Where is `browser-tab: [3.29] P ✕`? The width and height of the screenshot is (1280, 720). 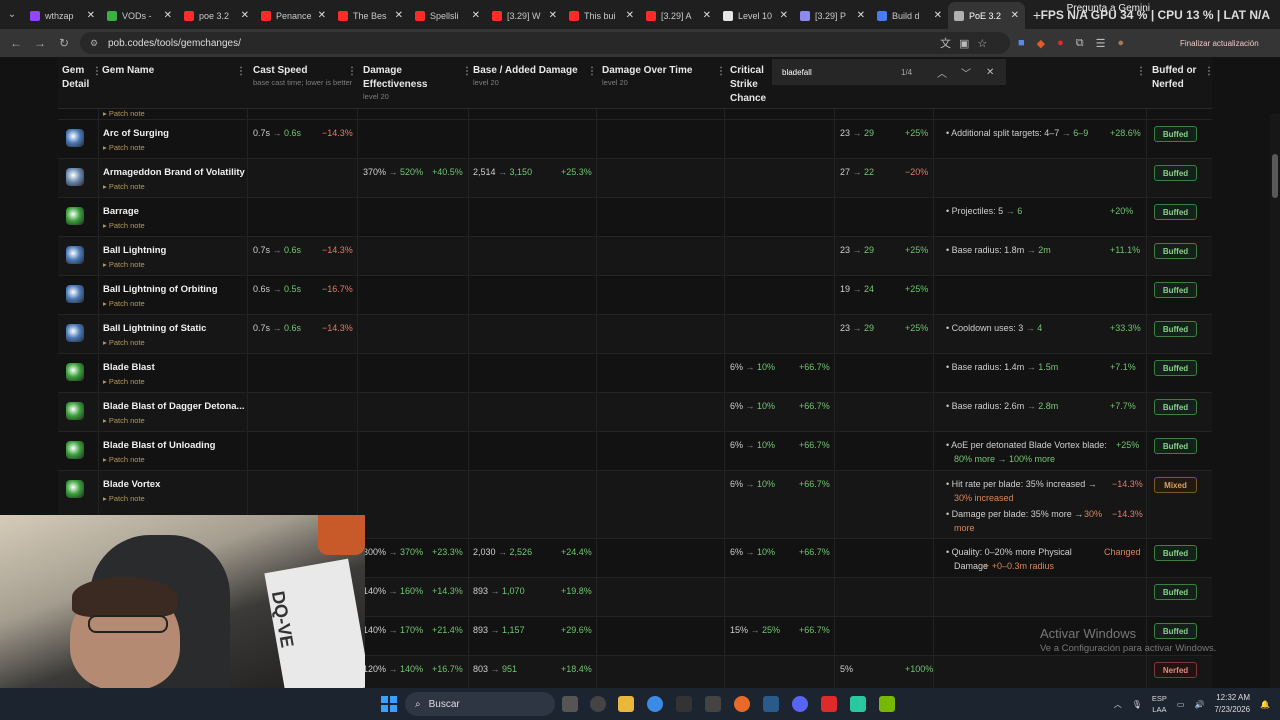 browser-tab: [3.29] P ✕ is located at coordinates (832, 15).